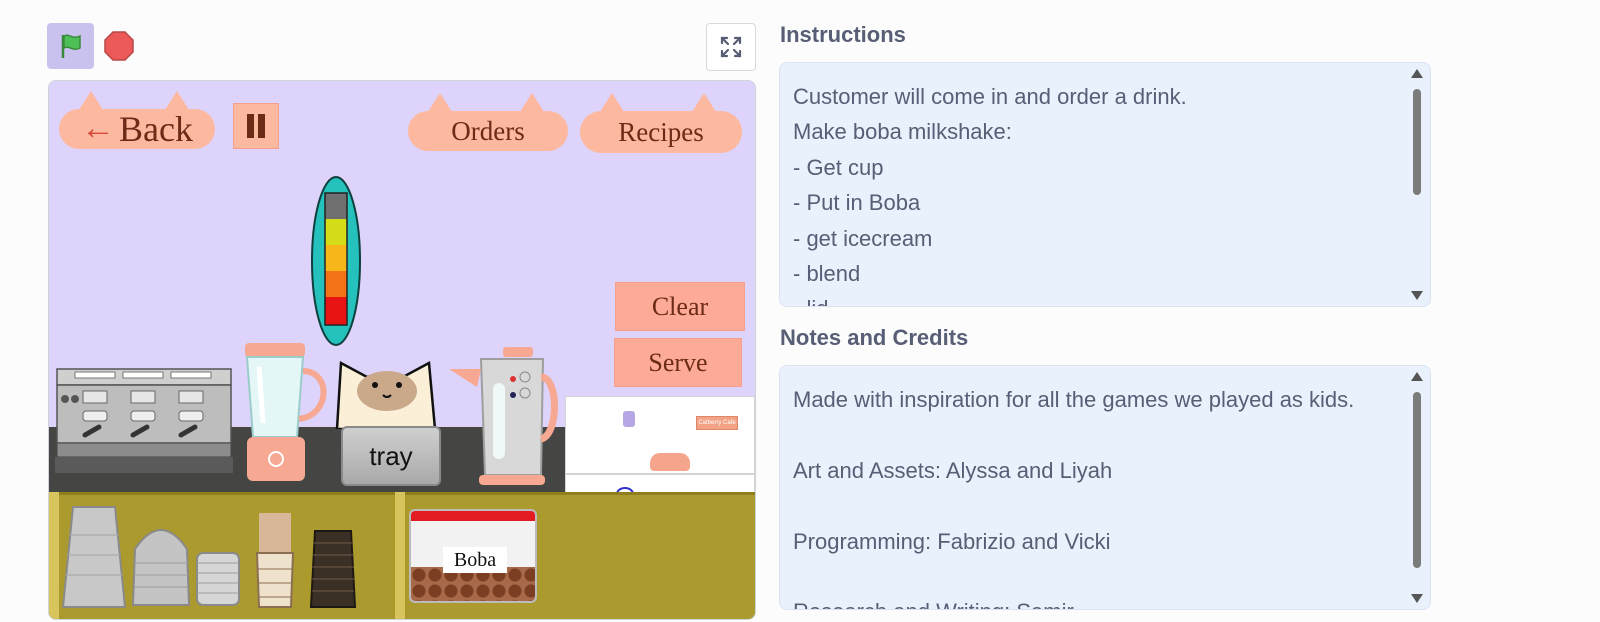 The image size is (1600, 622). Describe the element at coordinates (629, 419) in the screenshot. I see `cup-icon` at that location.